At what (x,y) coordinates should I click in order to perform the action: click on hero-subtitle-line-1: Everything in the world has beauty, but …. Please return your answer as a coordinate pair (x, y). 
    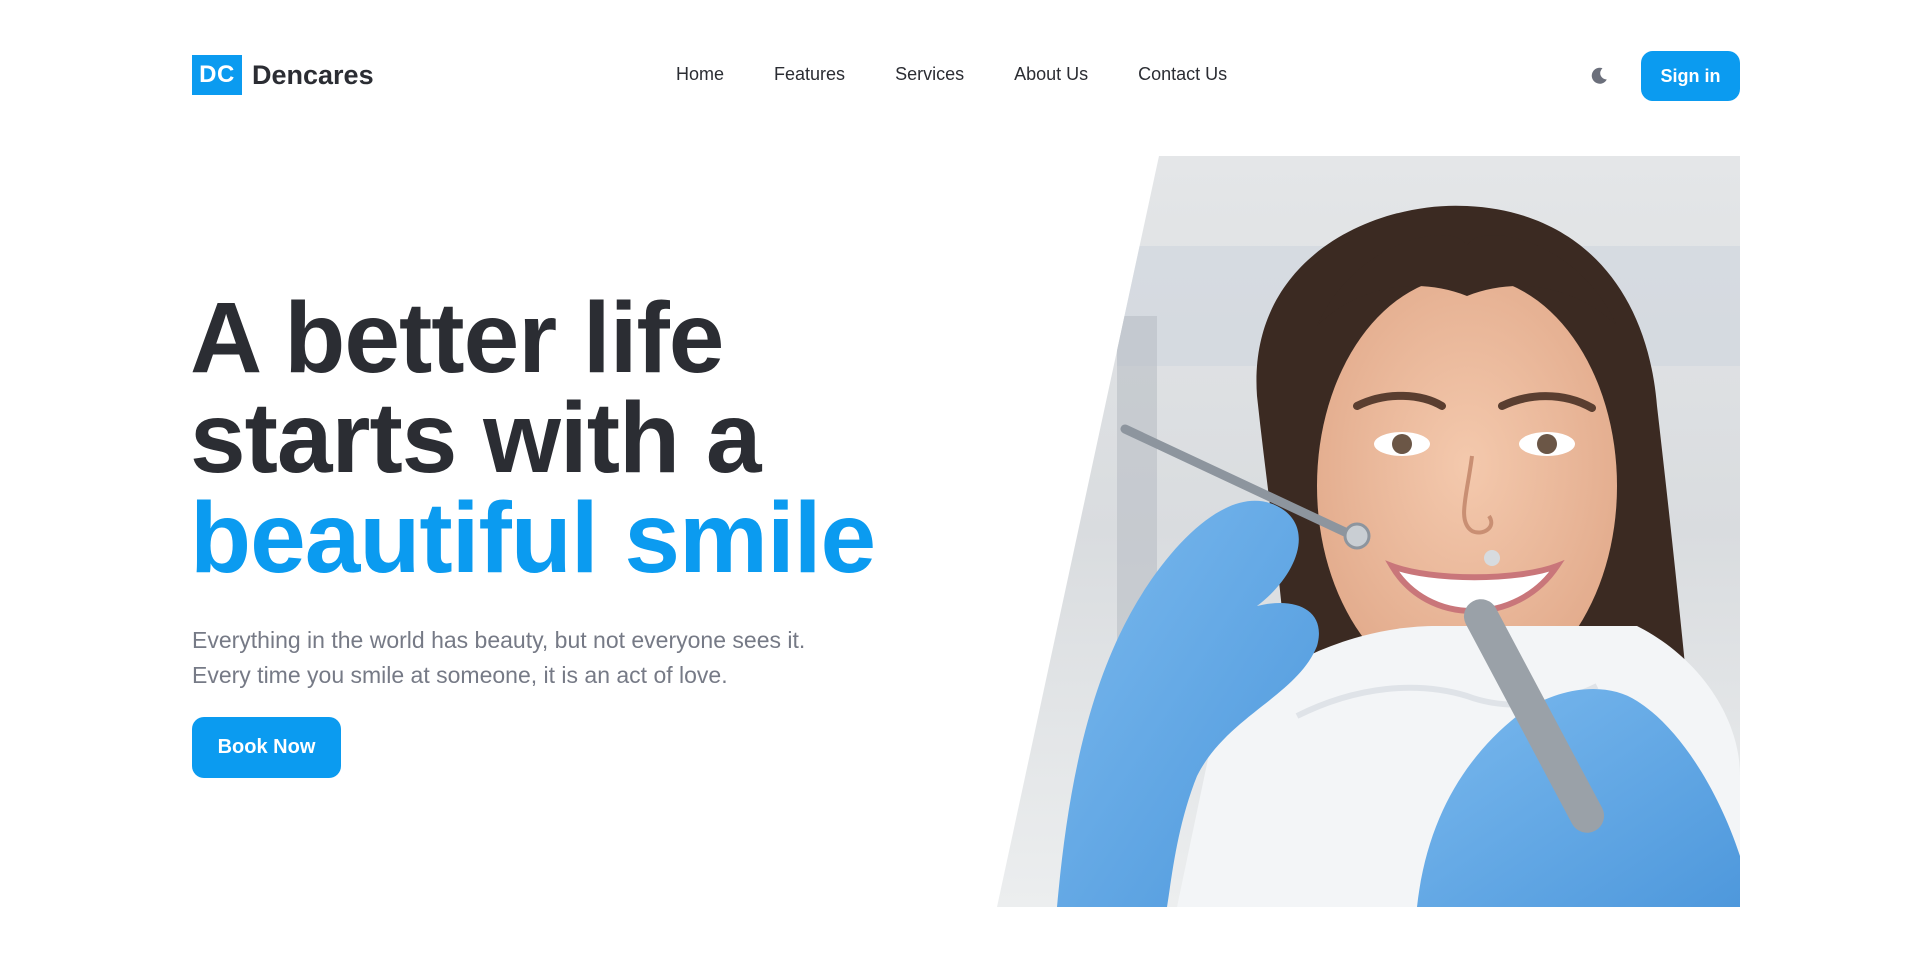
    Looking at the image, I should click on (499, 640).